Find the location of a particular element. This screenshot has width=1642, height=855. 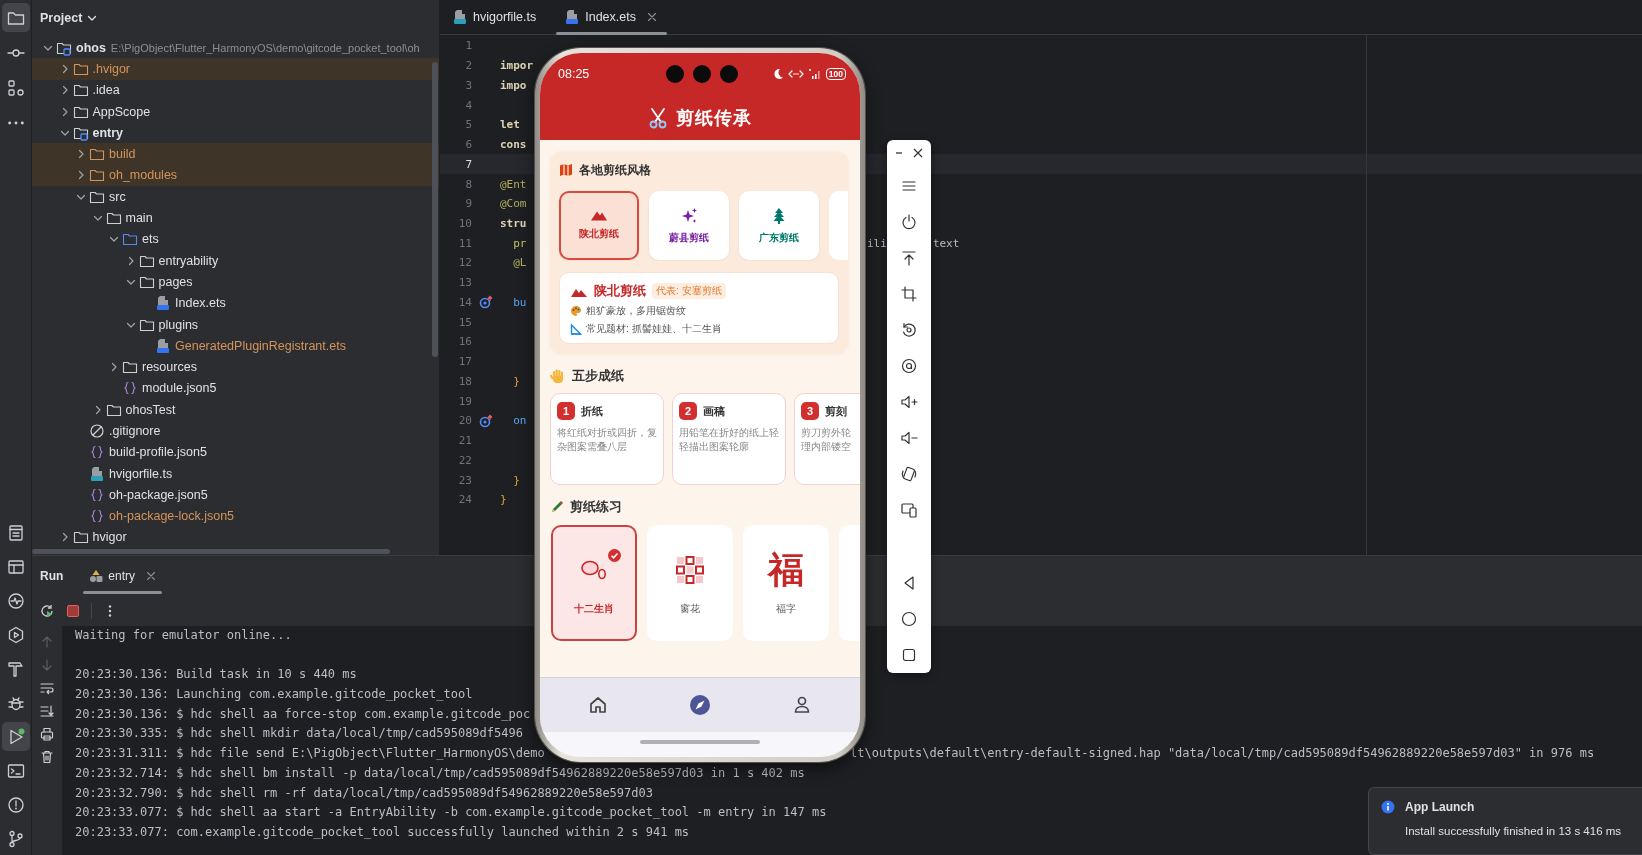

line-number: 1 is located at coordinates (468, 46).